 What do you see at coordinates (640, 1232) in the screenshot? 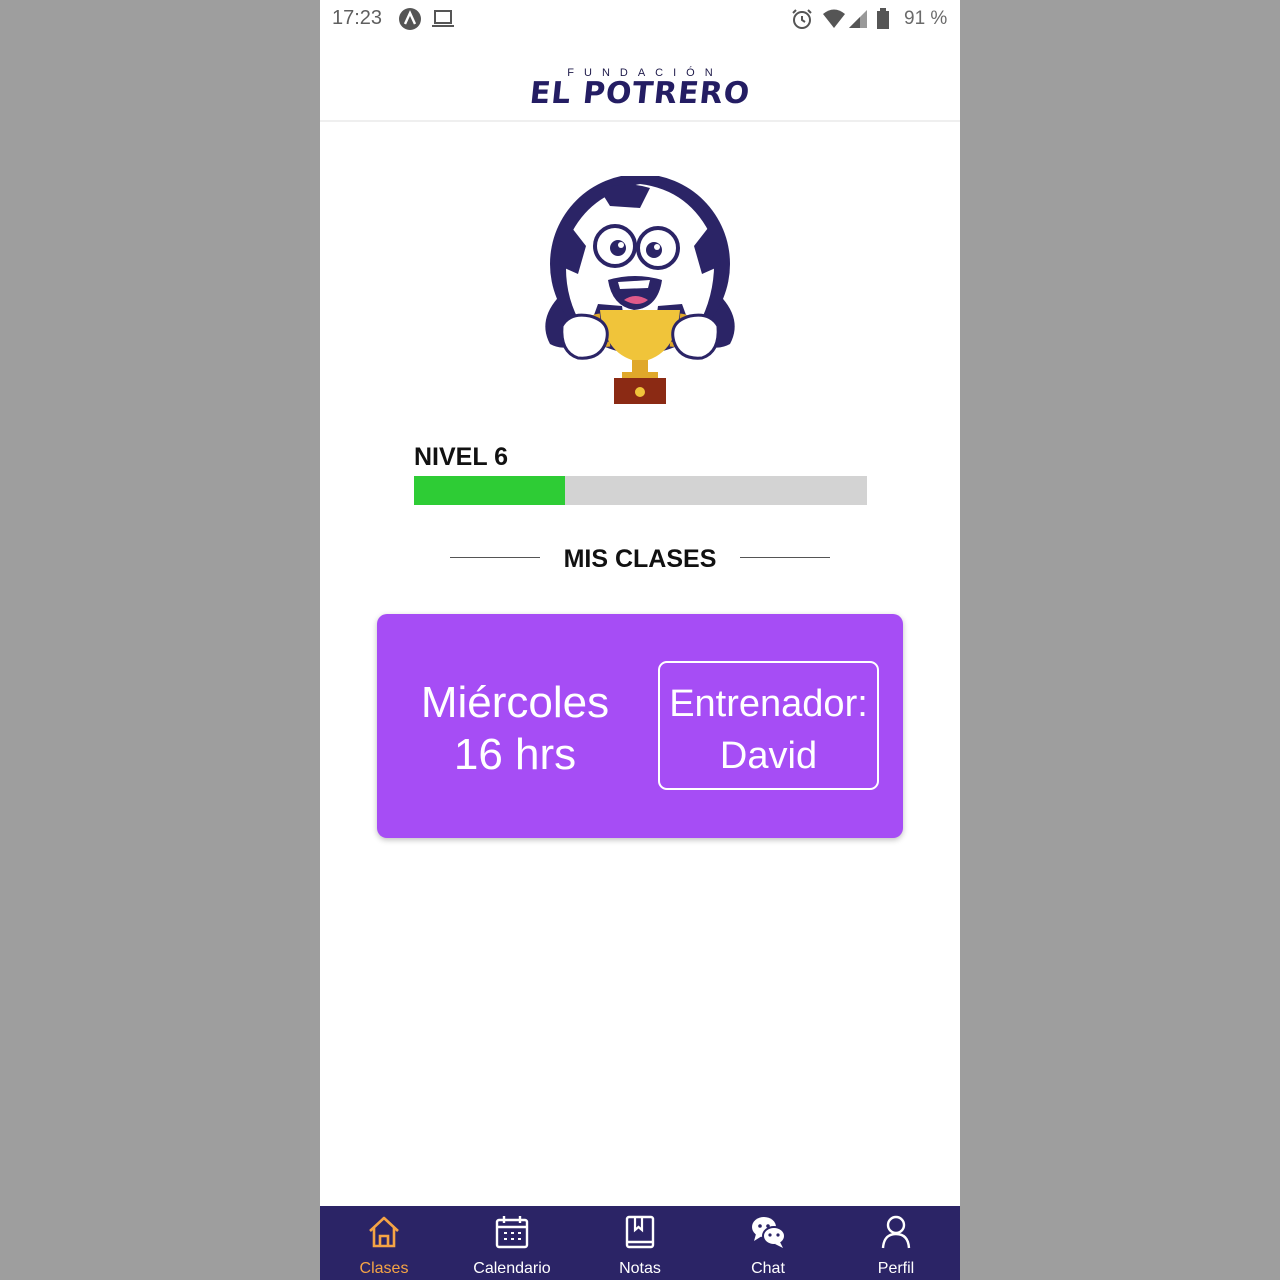
I see `notebook-icon` at bounding box center [640, 1232].